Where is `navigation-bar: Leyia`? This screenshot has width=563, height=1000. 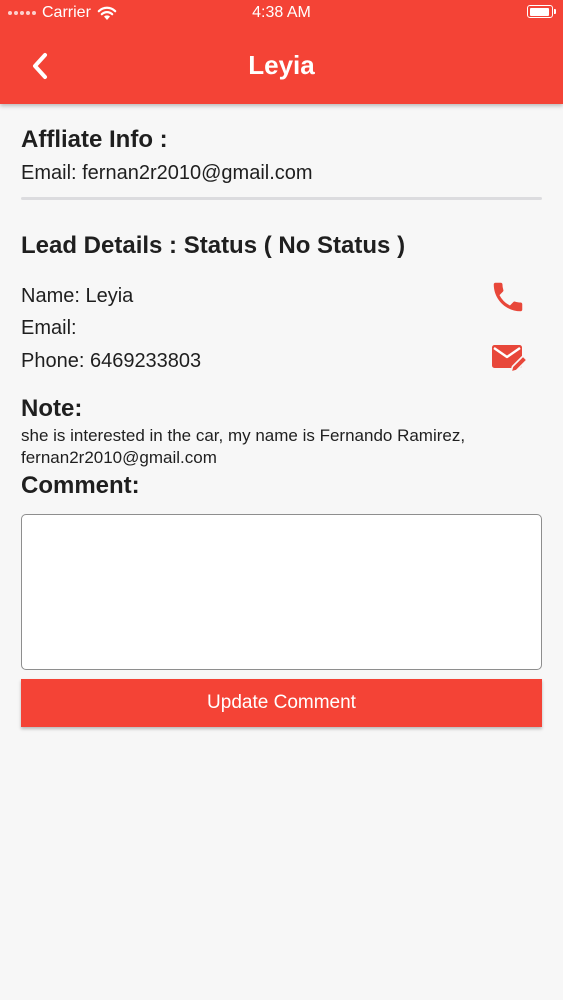
navigation-bar: Leyia is located at coordinates (281, 66).